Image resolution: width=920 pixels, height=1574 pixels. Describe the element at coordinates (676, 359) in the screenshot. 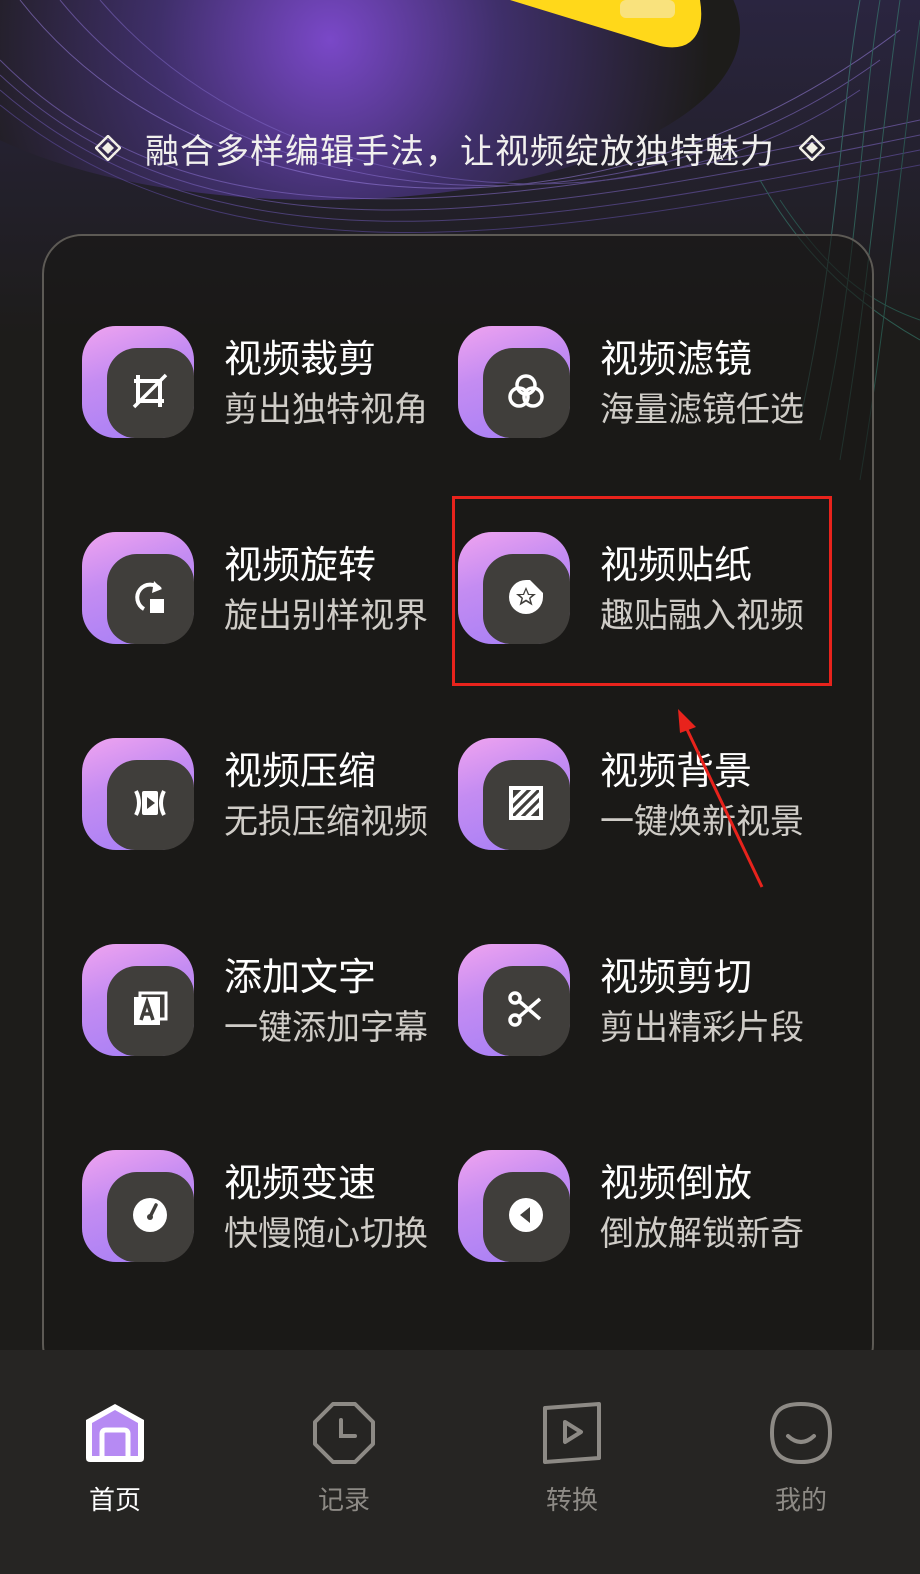

I see `tool-title: 视频滤镜` at that location.